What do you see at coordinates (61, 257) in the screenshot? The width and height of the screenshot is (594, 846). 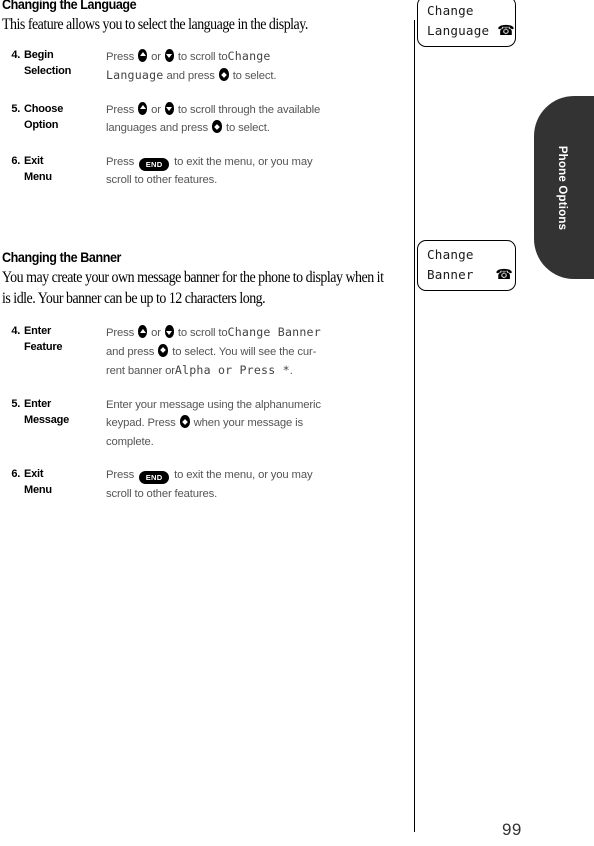 I see `section-heading: Changing the Banner` at bounding box center [61, 257].